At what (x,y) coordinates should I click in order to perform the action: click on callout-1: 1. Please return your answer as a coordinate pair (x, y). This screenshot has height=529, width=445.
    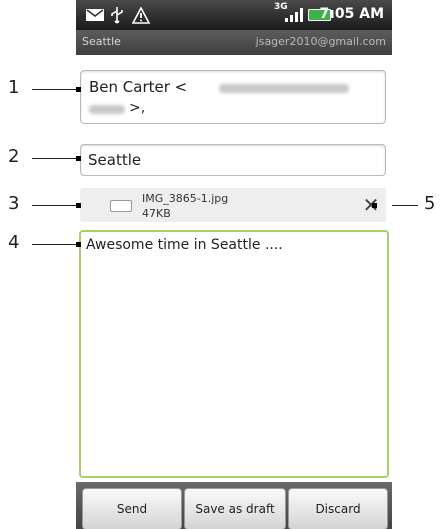
    Looking at the image, I should click on (14, 87).